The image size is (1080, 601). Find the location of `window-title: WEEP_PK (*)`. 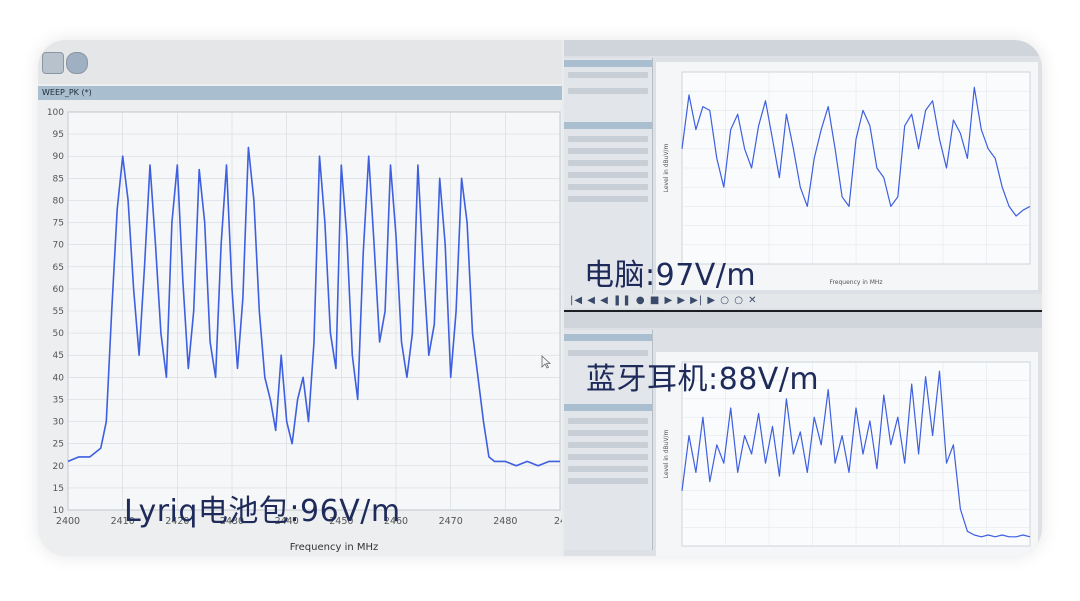

window-title: WEEP_PK (*) is located at coordinates (67, 92).